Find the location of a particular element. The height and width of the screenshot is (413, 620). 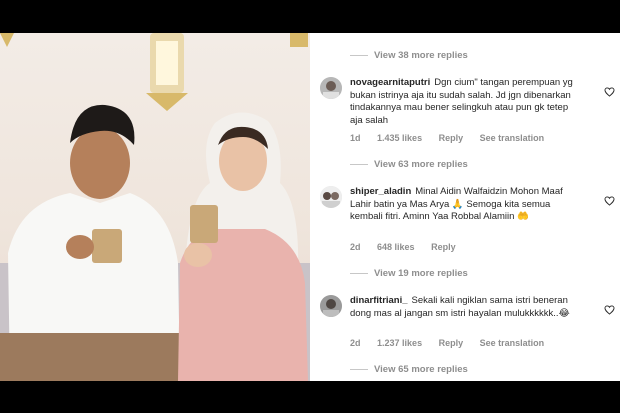

comment-meta: 2d 1.237 likes Reply See translation is located at coordinates (454, 343).